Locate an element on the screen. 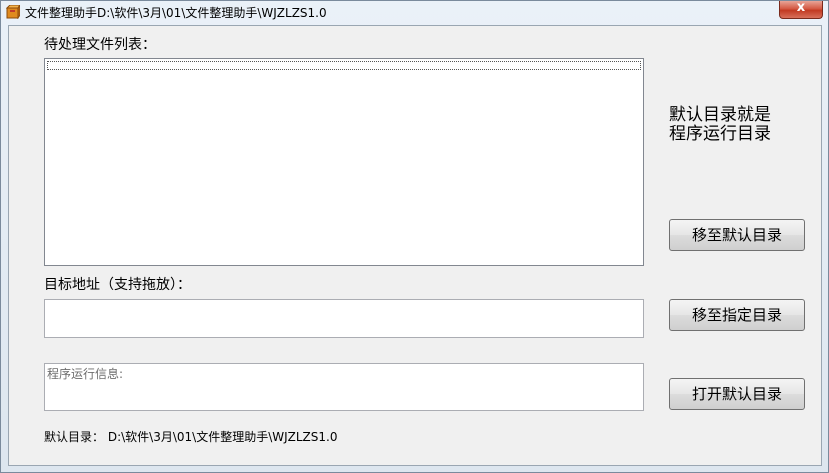  run-info-textarea: 程序运行信息: is located at coordinates (344, 387).